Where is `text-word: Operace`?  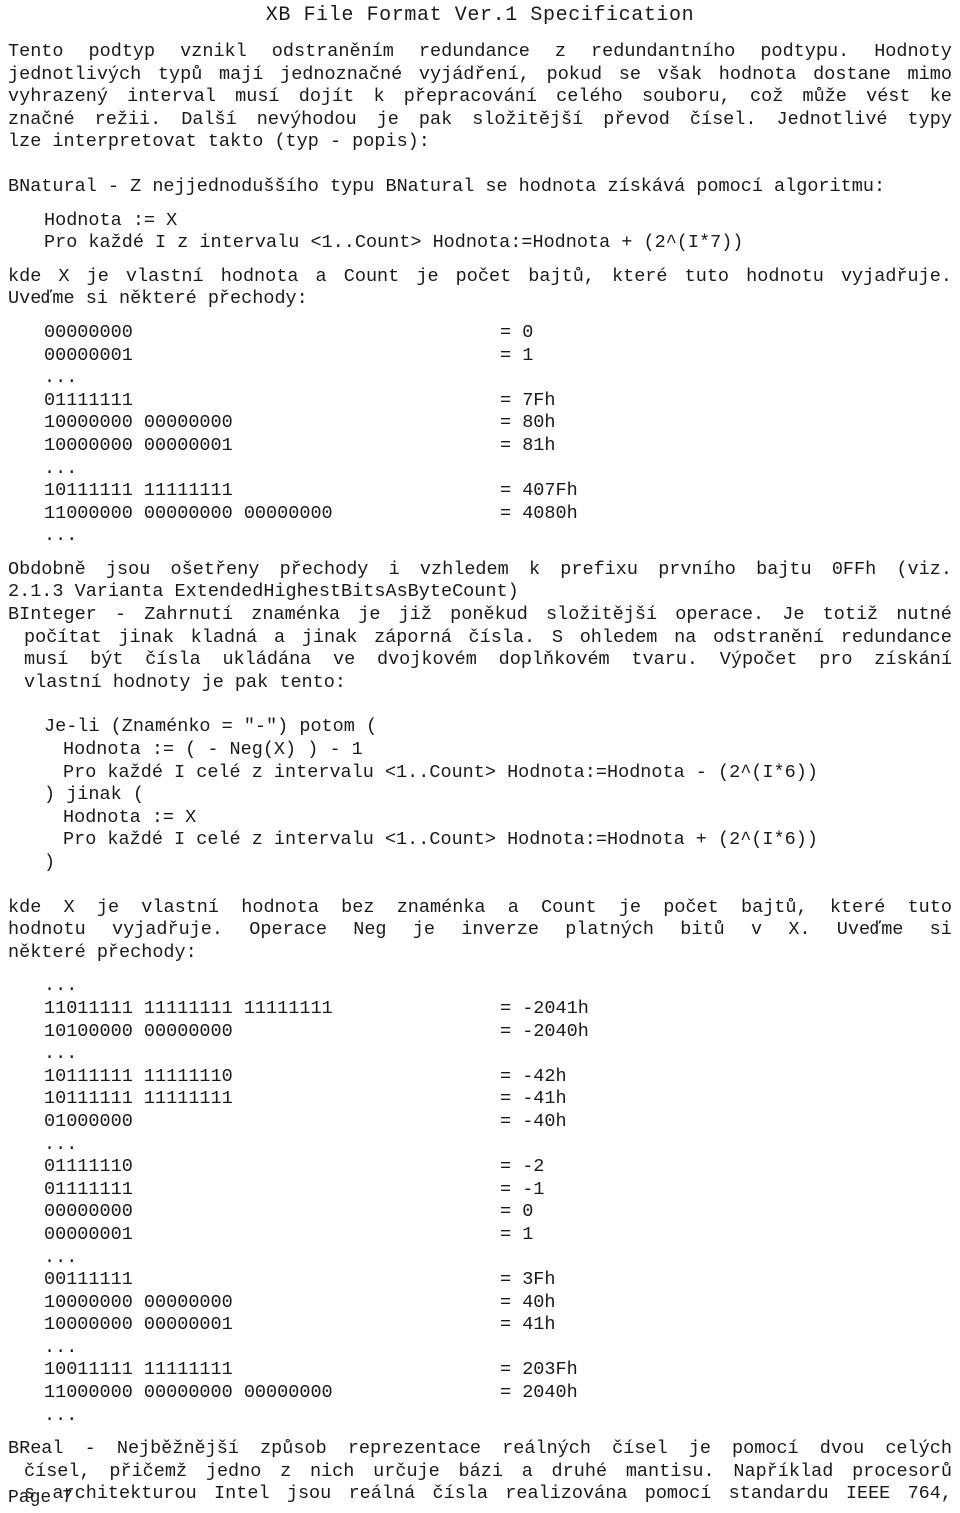
text-word: Operace is located at coordinates (288, 930).